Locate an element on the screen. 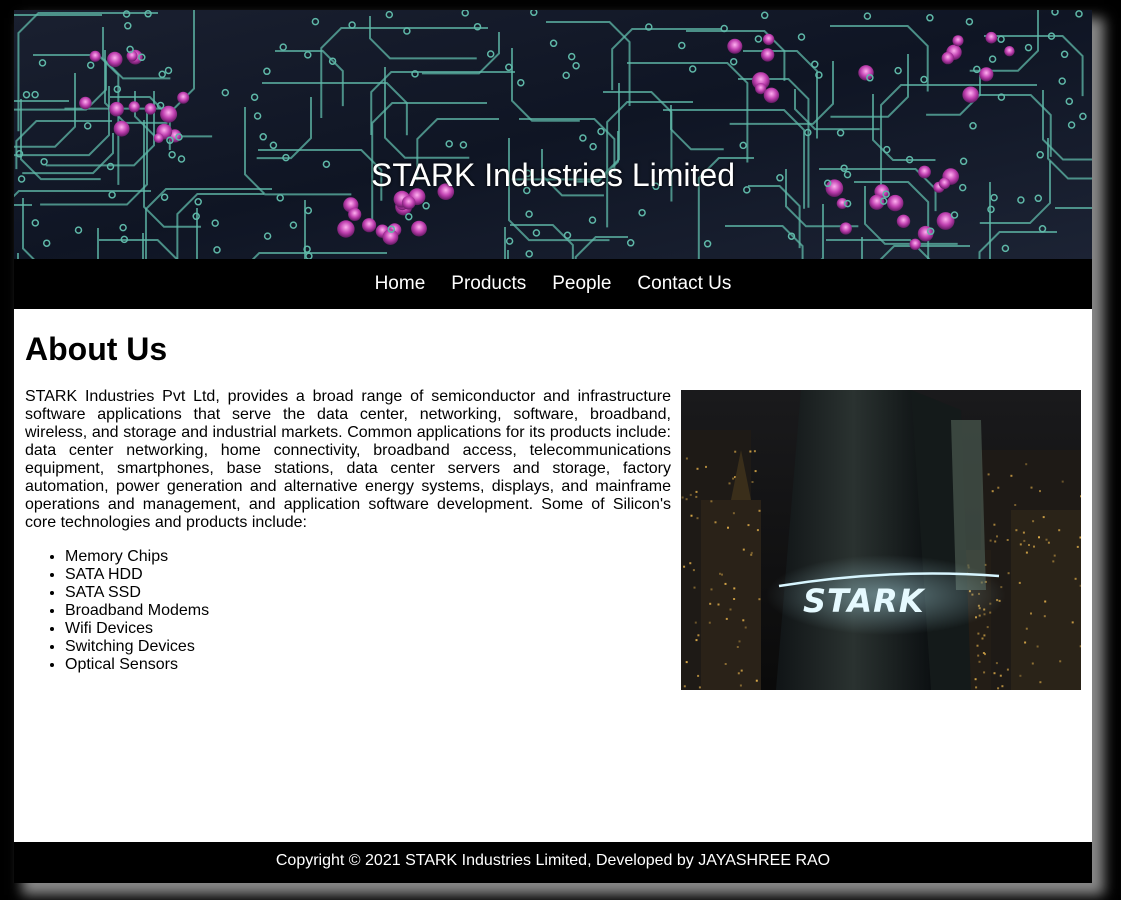 This screenshot has width=1121, height=900. list-item: Broadband Modems is located at coordinates (137, 611).